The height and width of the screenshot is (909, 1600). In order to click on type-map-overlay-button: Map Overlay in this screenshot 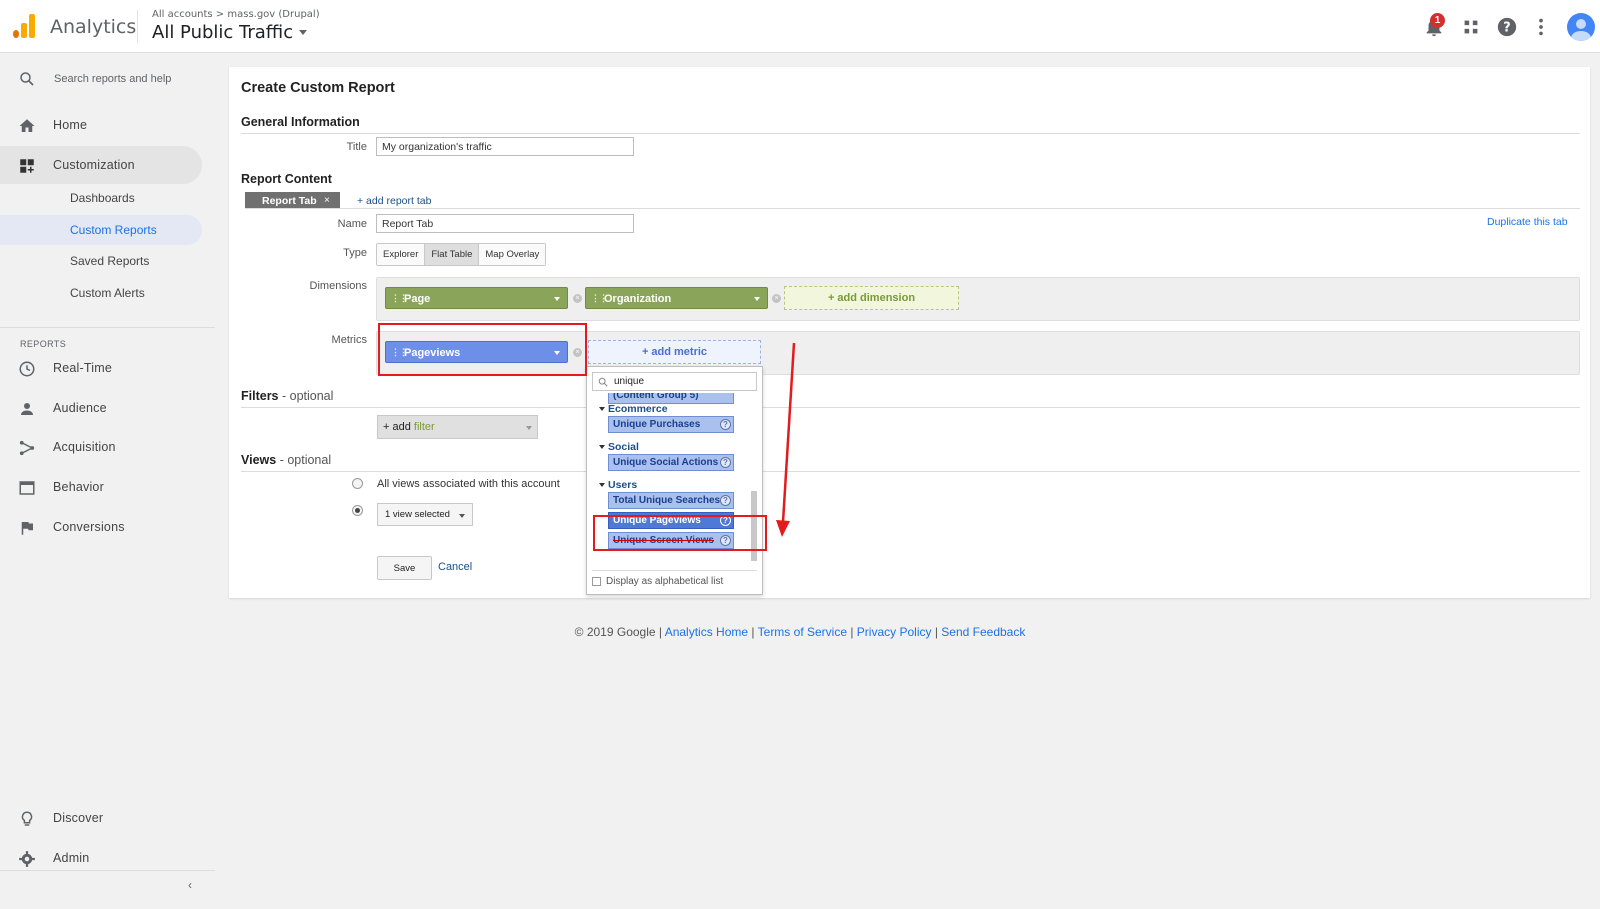, I will do `click(512, 254)`.